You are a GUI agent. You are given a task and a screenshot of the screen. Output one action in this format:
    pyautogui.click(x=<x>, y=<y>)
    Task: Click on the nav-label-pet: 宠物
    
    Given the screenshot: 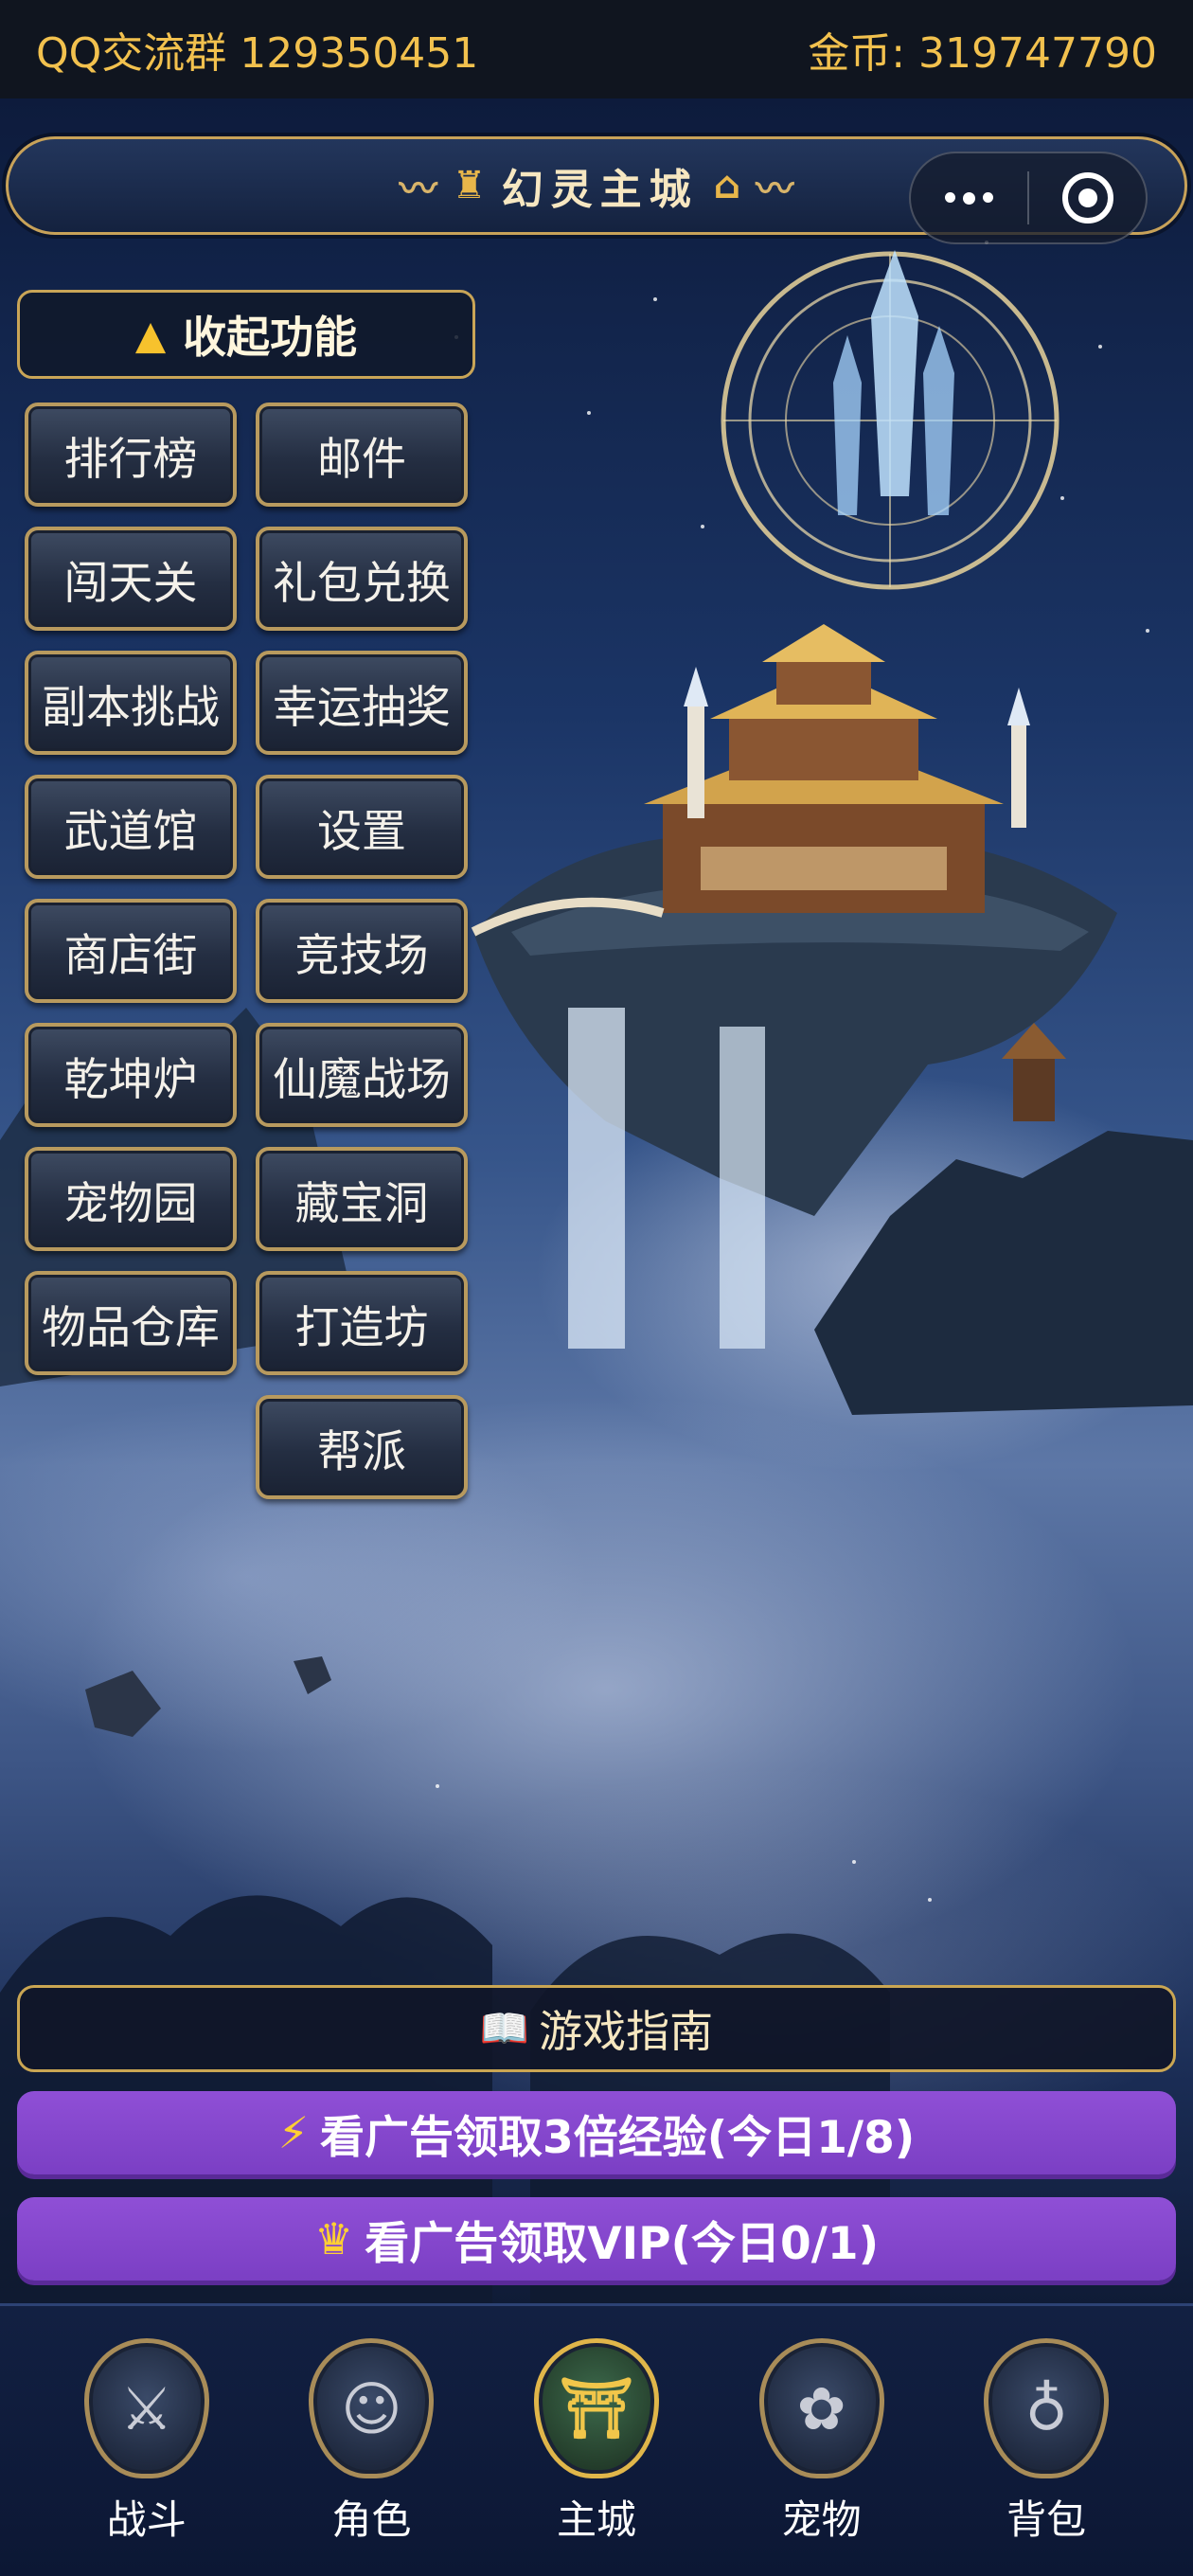 What is the action you would take?
    pyautogui.click(x=821, y=2519)
    